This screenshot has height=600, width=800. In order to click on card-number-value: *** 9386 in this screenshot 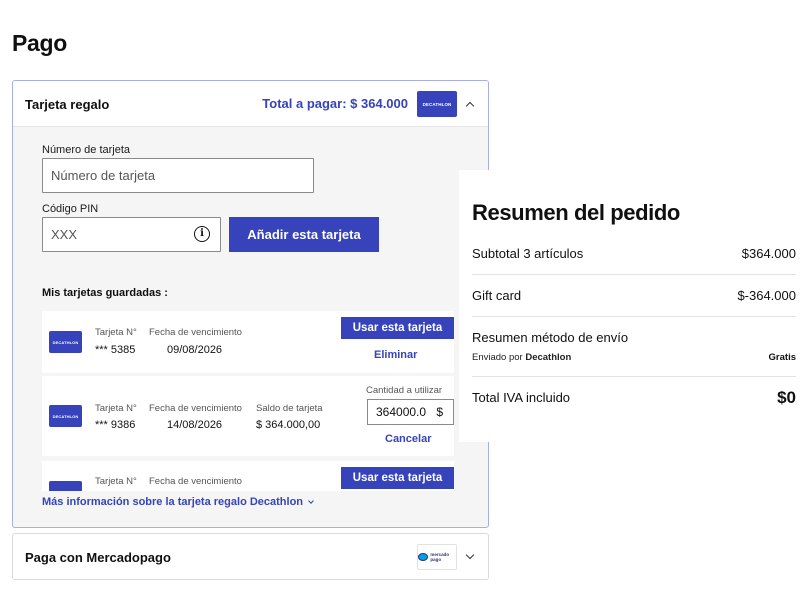, I will do `click(115, 425)`.